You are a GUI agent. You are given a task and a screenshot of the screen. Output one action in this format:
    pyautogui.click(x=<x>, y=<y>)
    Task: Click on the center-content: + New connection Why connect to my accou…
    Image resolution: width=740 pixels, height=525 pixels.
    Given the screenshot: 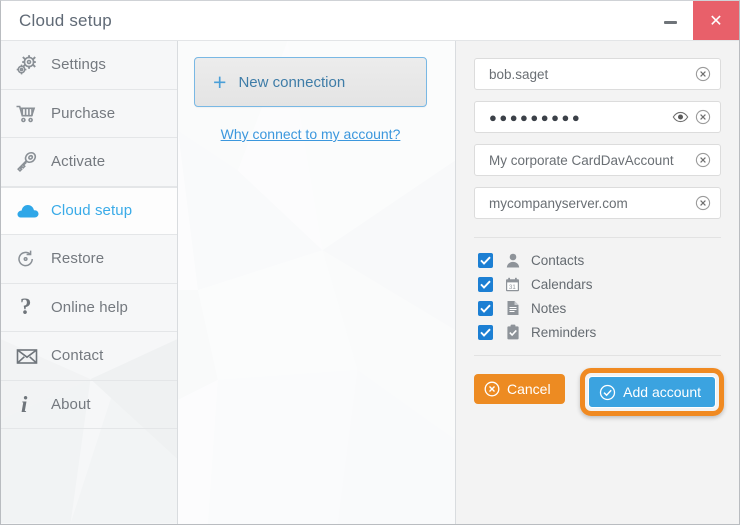 What is the action you would take?
    pyautogui.click(x=316, y=91)
    